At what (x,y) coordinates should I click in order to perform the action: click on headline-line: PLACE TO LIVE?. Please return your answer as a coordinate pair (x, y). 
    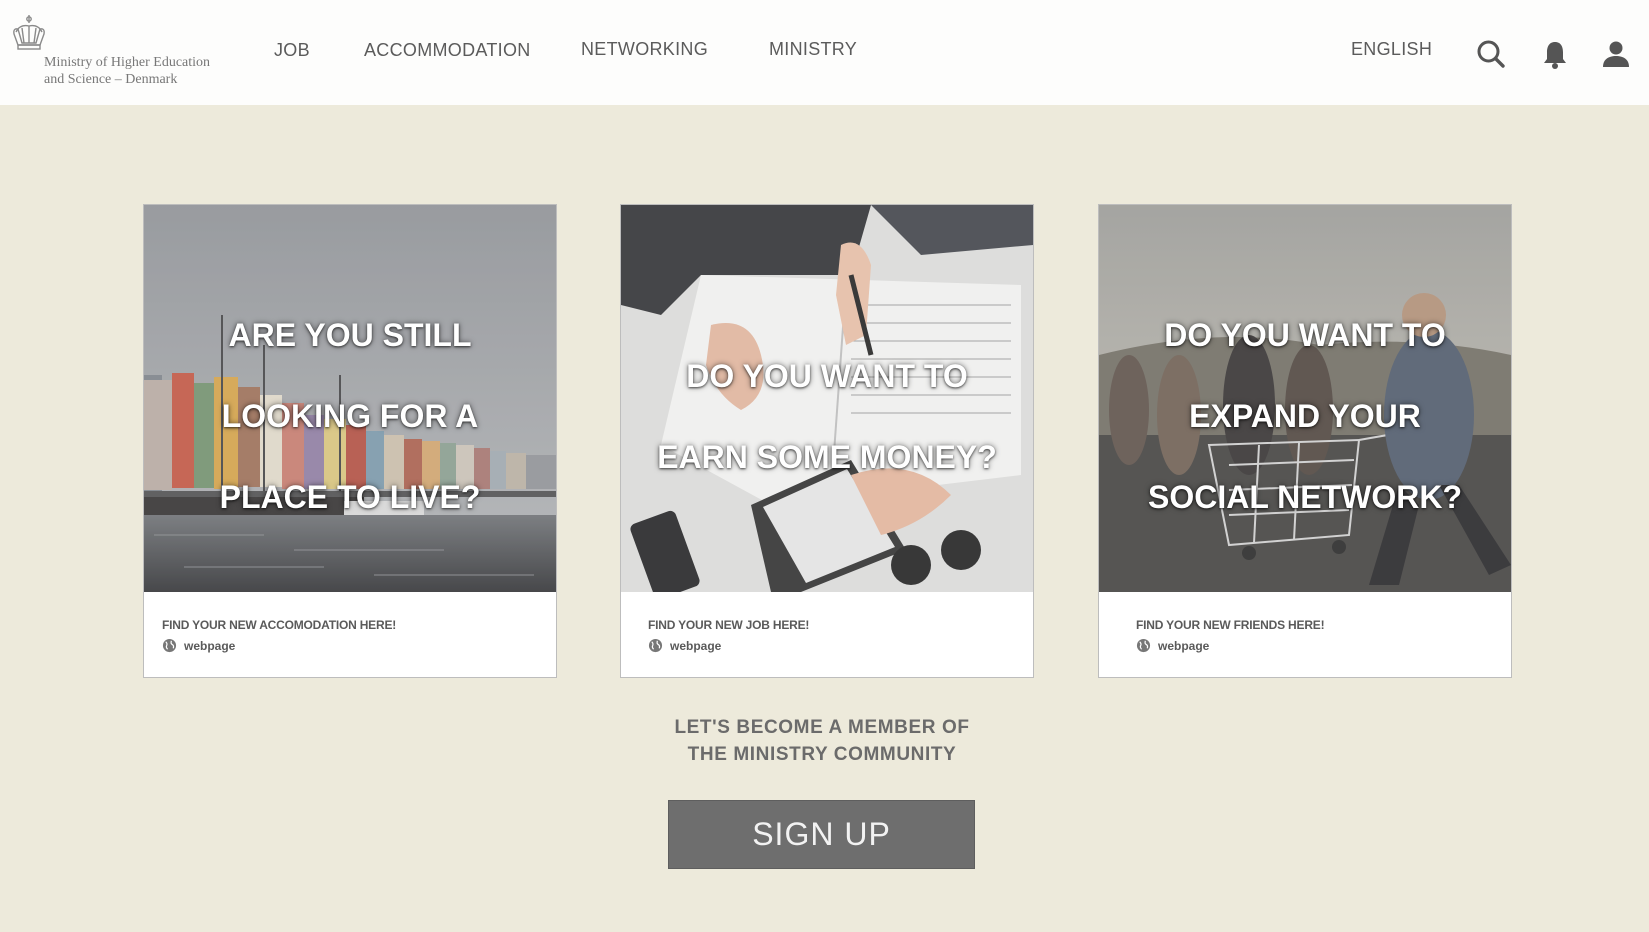
    Looking at the image, I should click on (350, 497).